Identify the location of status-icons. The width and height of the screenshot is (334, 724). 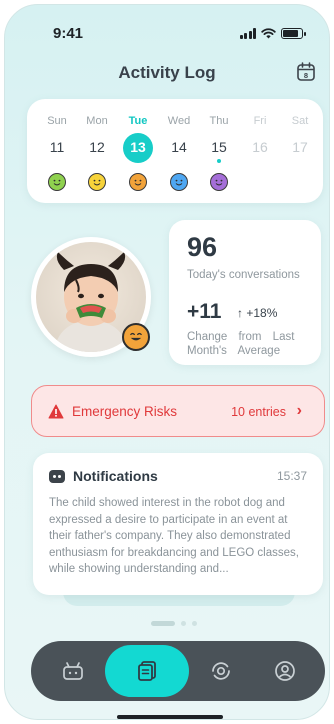
(272, 33).